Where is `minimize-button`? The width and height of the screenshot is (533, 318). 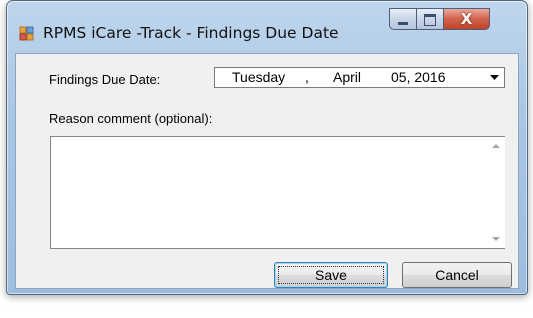
minimize-button is located at coordinates (402, 19).